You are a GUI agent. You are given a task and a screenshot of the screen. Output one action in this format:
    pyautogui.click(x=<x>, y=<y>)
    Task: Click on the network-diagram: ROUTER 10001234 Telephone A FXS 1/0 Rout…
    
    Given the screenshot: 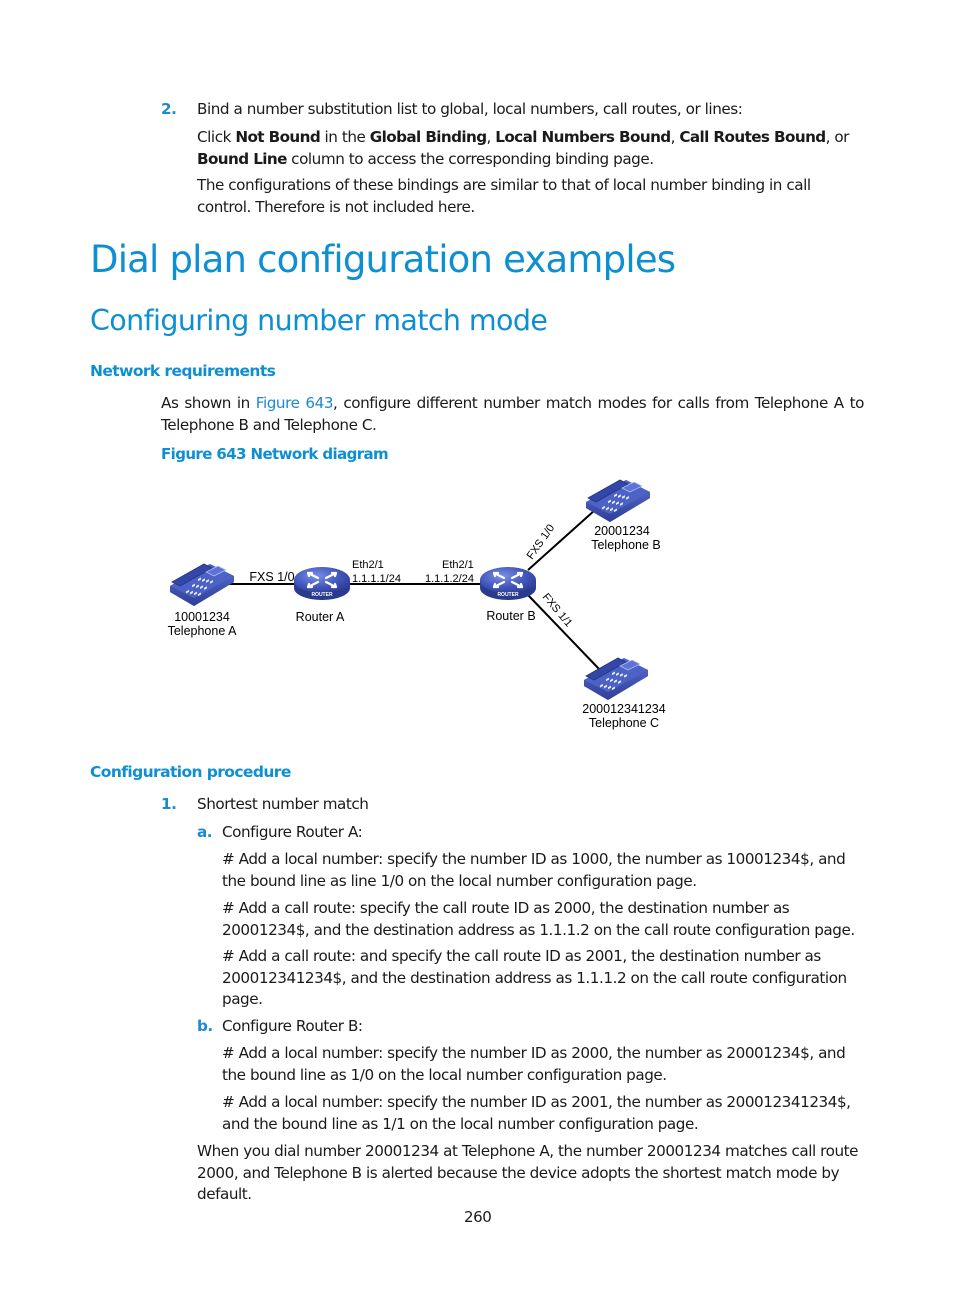 What is the action you would take?
    pyautogui.click(x=417, y=604)
    